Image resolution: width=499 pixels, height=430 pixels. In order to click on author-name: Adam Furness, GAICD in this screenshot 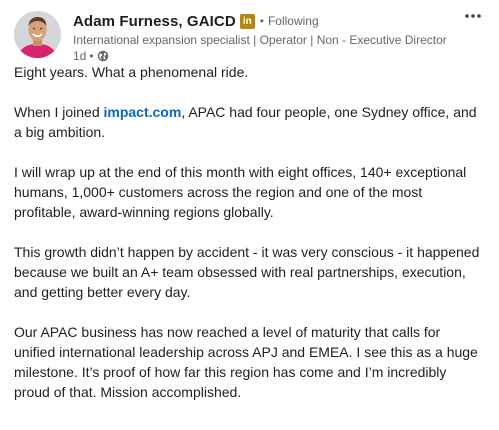, I will do `click(154, 21)`.